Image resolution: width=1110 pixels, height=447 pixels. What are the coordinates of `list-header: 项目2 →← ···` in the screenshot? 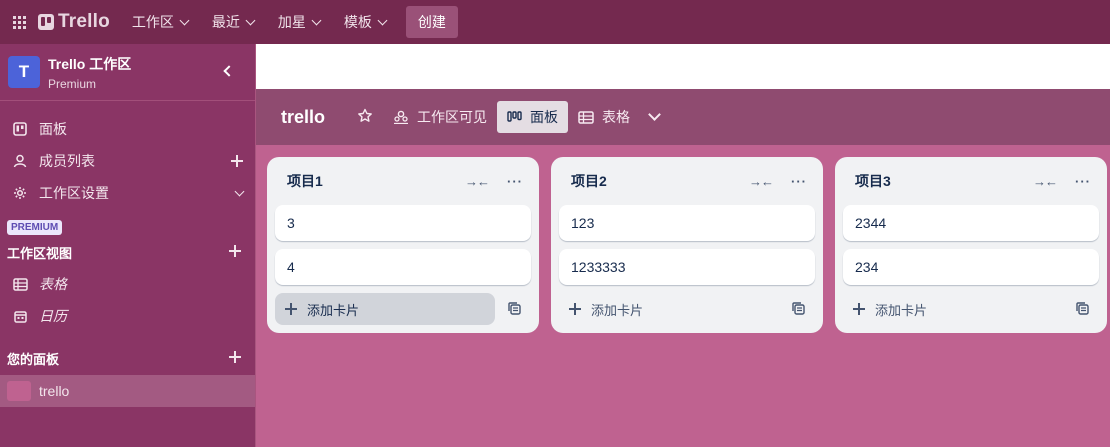 It's located at (687, 181).